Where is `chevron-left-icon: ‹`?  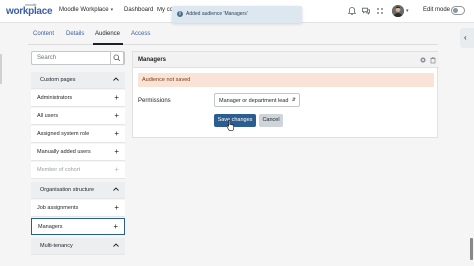 chevron-left-icon: ‹ is located at coordinates (465, 37).